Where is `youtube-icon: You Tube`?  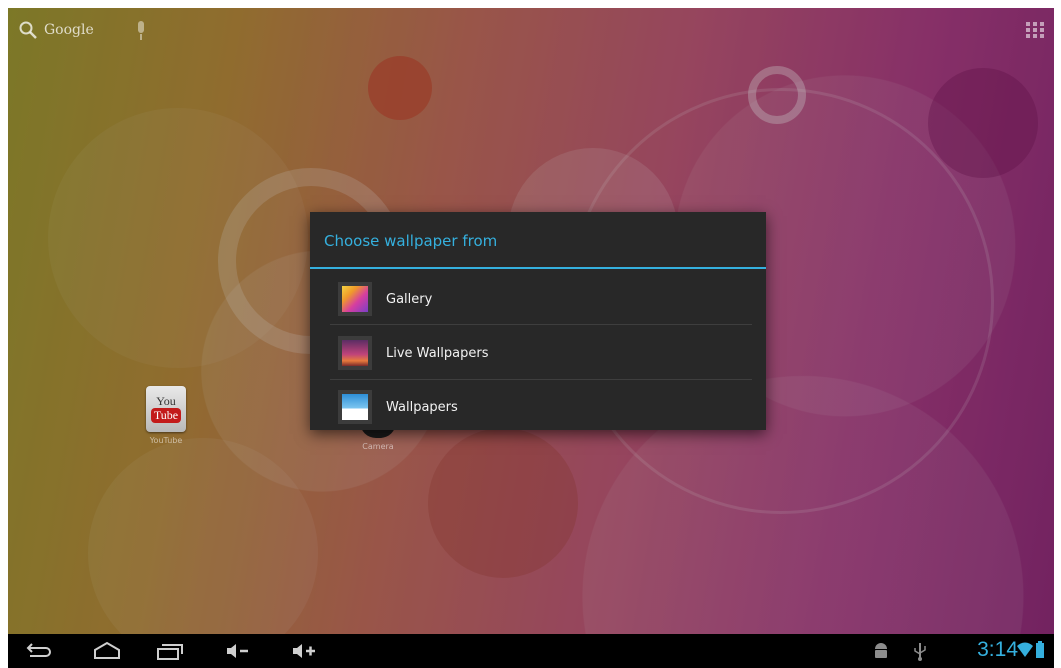
youtube-icon: You Tube is located at coordinates (166, 409).